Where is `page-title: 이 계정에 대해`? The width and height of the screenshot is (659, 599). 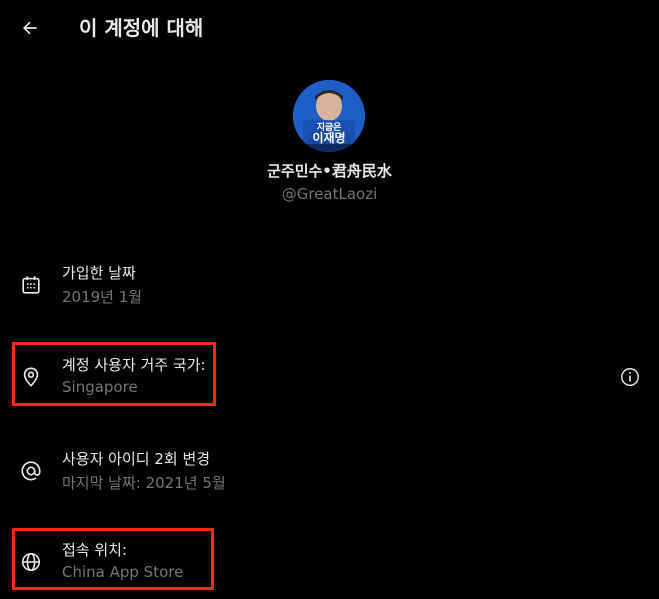
page-title: 이 계정에 대해 is located at coordinates (141, 28).